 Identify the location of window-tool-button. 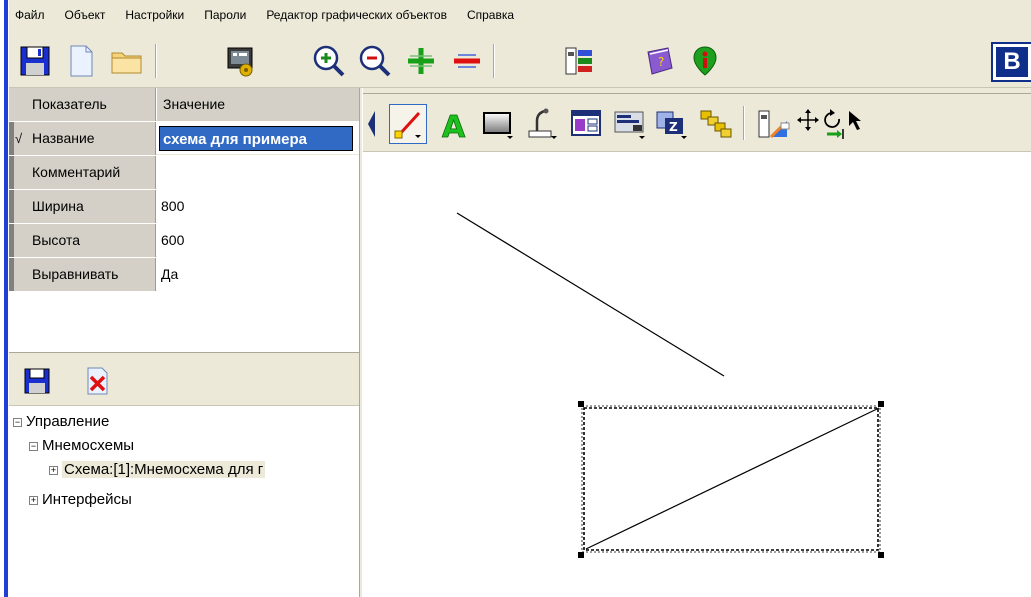
(586, 124).